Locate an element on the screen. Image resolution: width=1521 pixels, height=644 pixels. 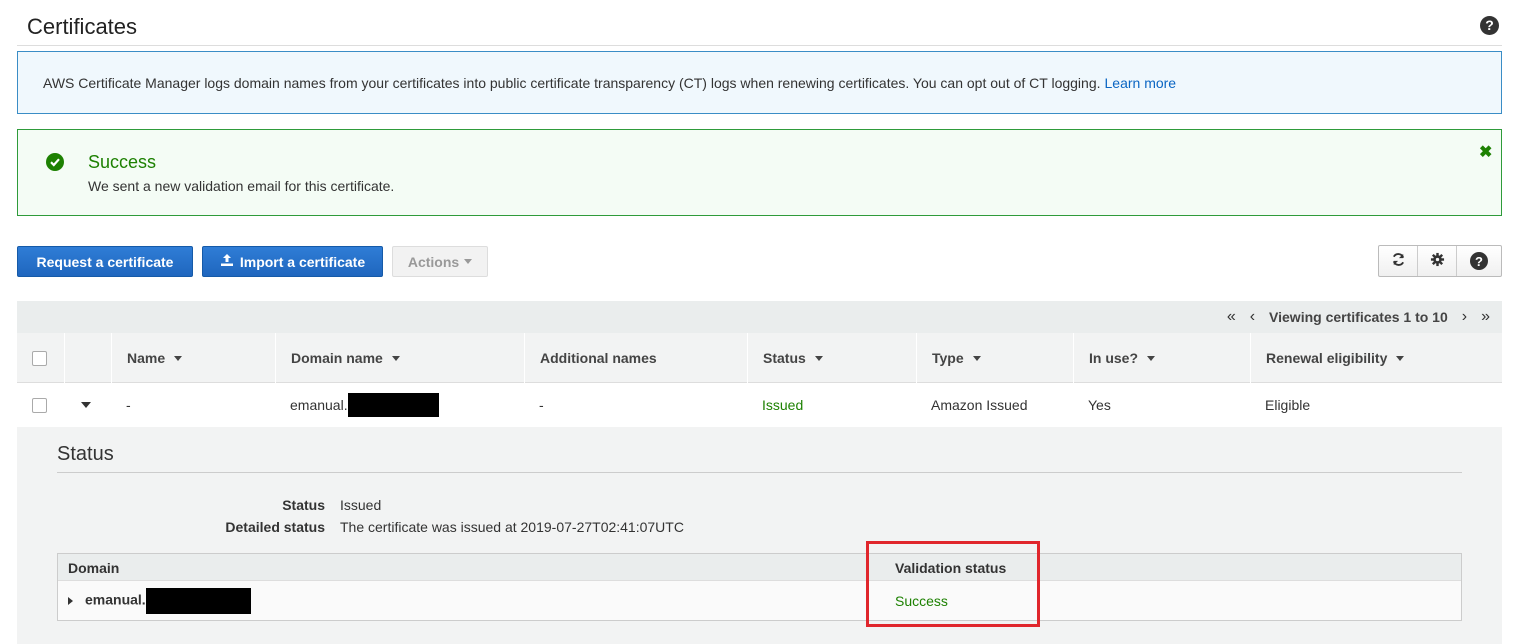
column-header-name: Name is located at coordinates (193, 358).